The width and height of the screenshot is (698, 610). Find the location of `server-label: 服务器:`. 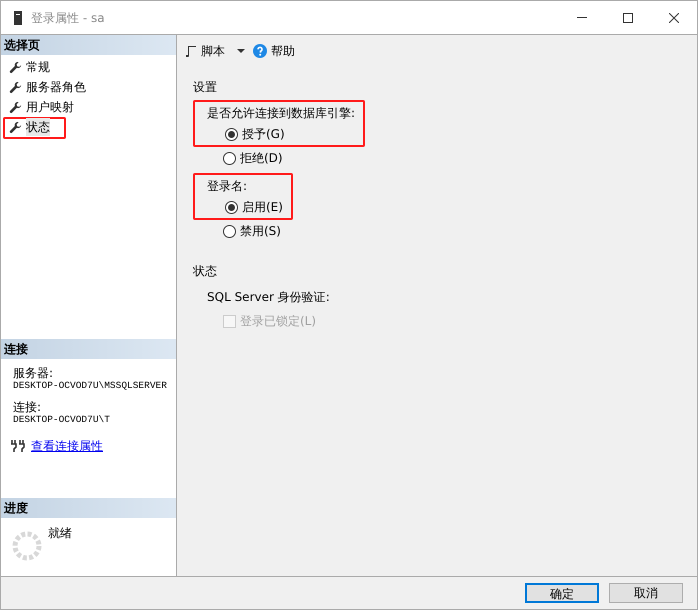

server-label: 服务器: is located at coordinates (33, 373).